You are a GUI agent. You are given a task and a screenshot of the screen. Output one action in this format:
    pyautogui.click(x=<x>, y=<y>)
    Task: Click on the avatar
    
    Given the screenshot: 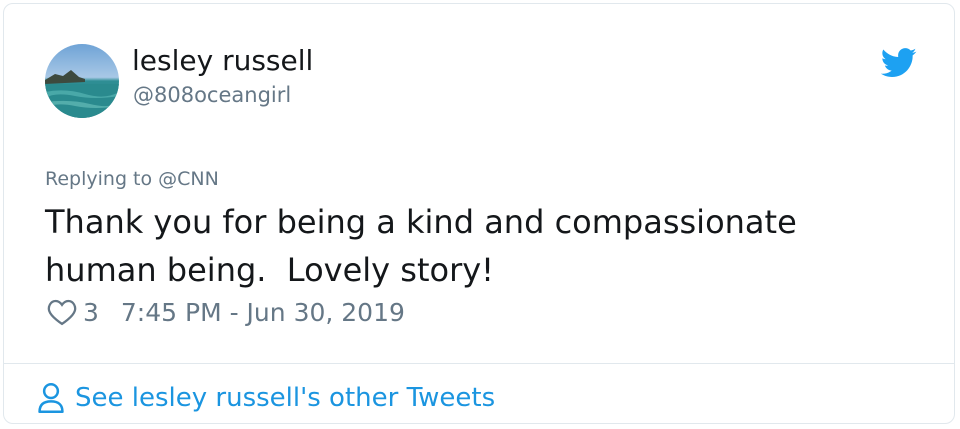 What is the action you would take?
    pyautogui.click(x=82, y=81)
    